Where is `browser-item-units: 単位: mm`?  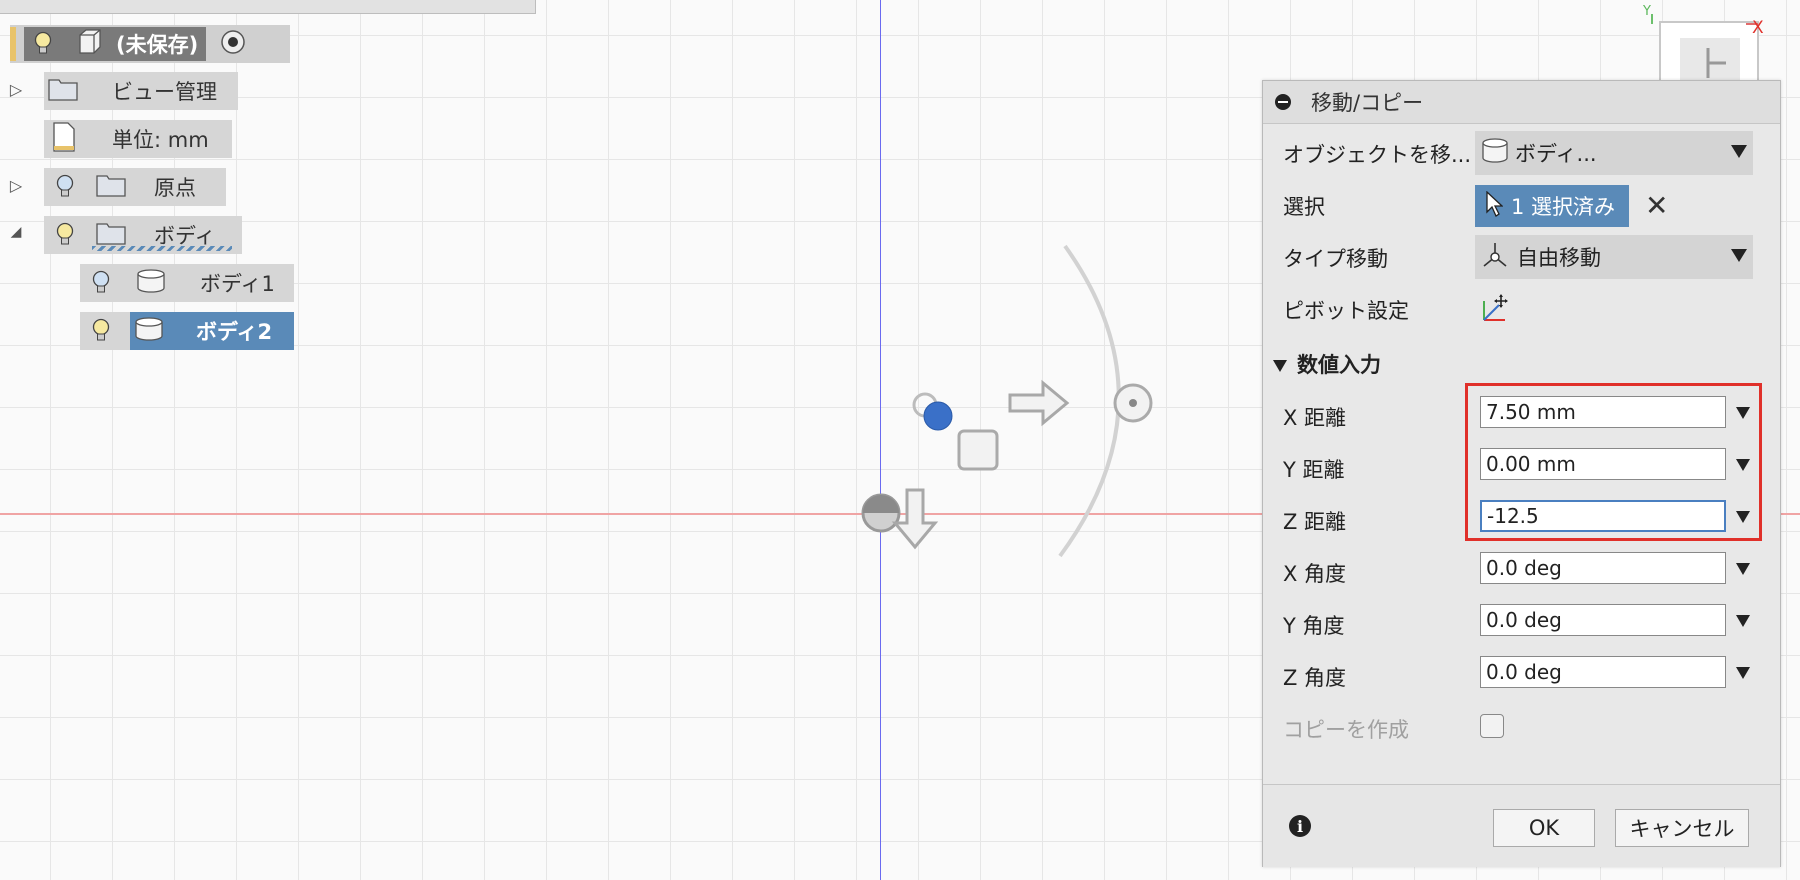
browser-item-units: 単位: mm is located at coordinates (138, 139).